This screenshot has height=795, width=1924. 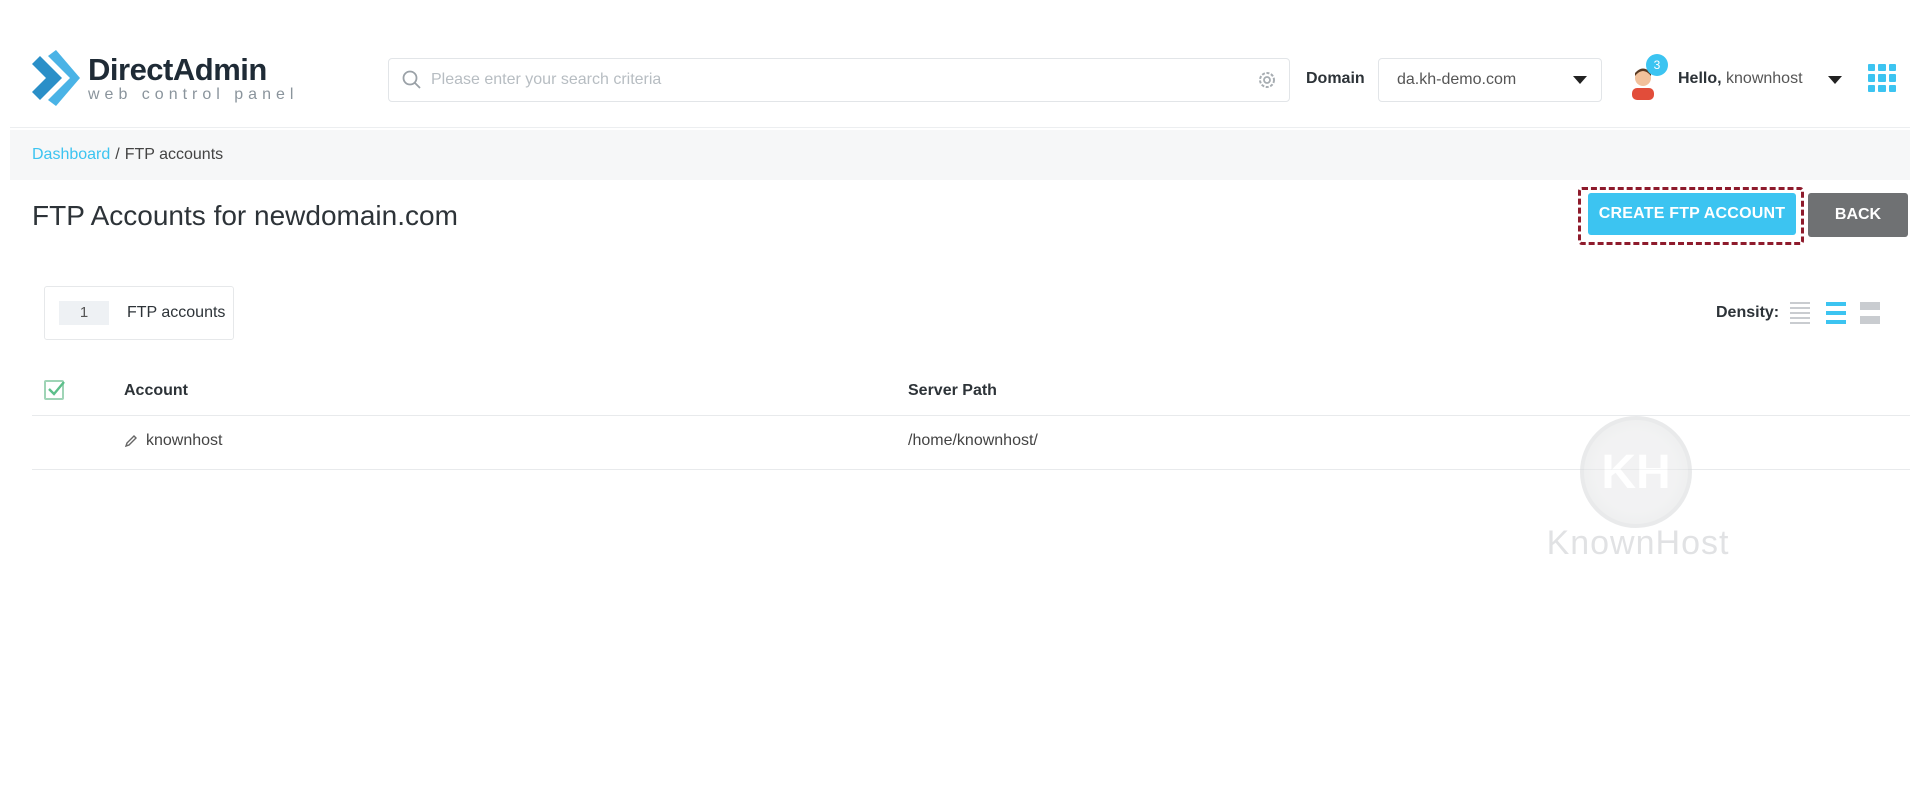 What do you see at coordinates (1457, 79) in the screenshot?
I see `domain-selected-value: da.kh-demo.com` at bounding box center [1457, 79].